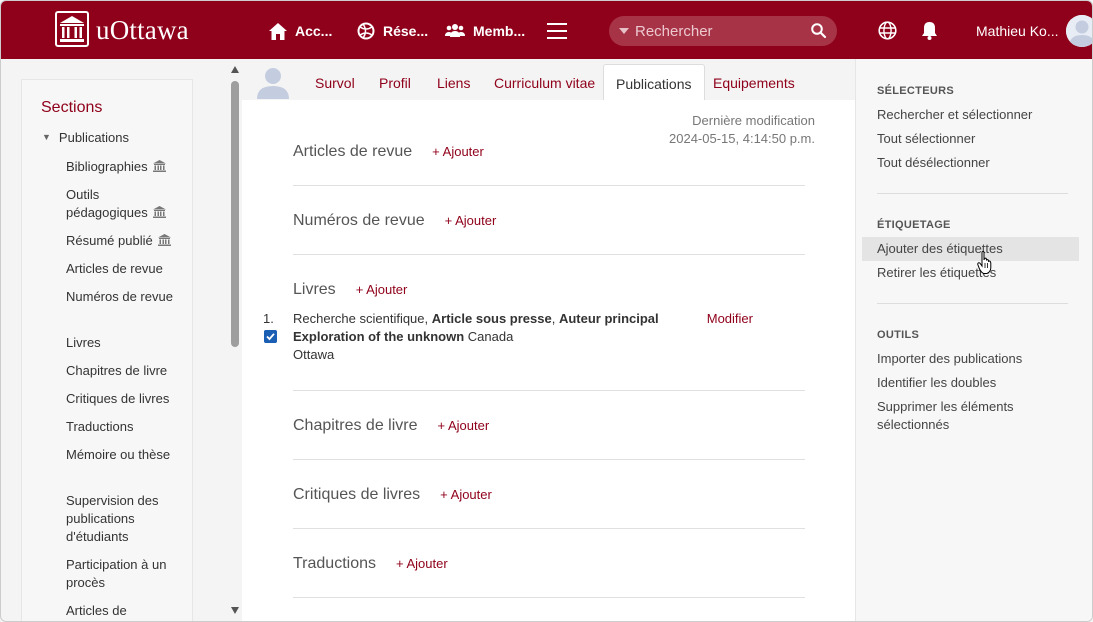  Describe the element at coordinates (549, 425) in the screenshot. I see `section-chapitres-de-livre: Chapitres de livre + Ajouter` at that location.